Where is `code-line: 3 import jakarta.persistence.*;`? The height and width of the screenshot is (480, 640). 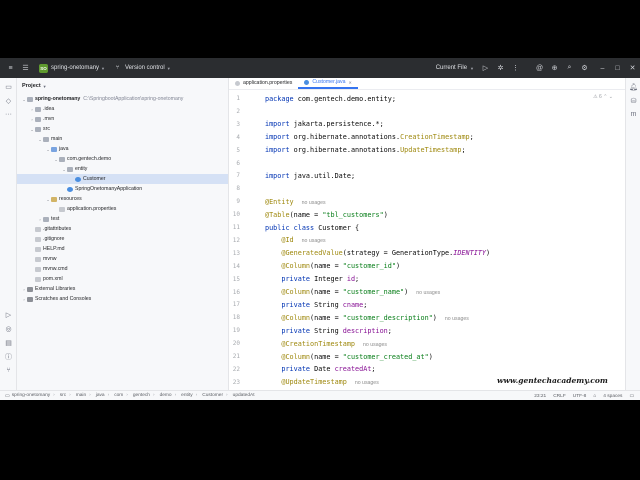 code-line: 3 import jakarta.persistence.*; is located at coordinates (427, 124).